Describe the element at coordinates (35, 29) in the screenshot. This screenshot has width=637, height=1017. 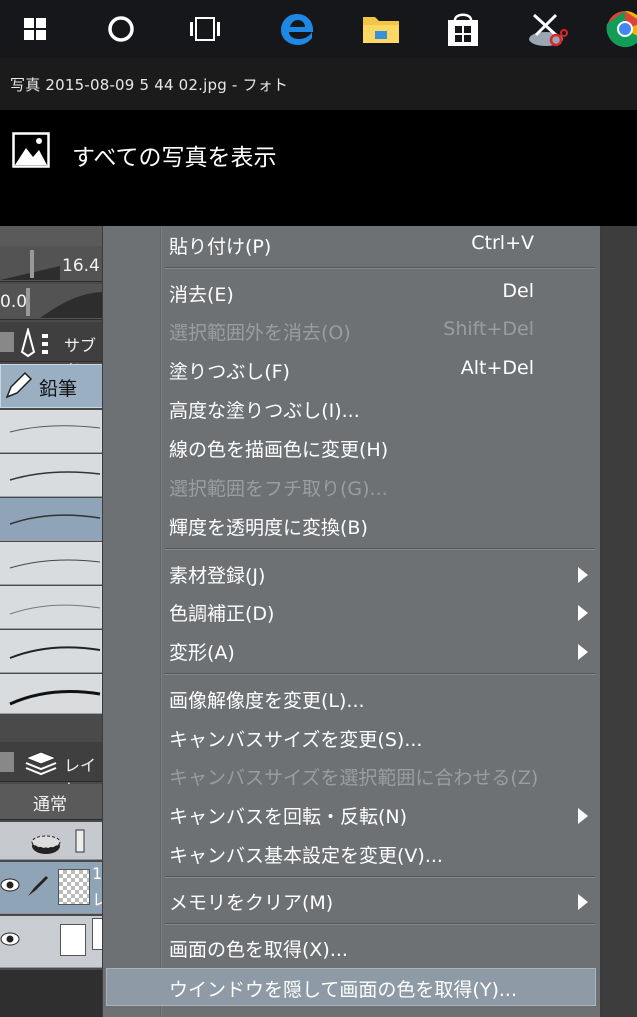
I see `windows-start-icon` at that location.